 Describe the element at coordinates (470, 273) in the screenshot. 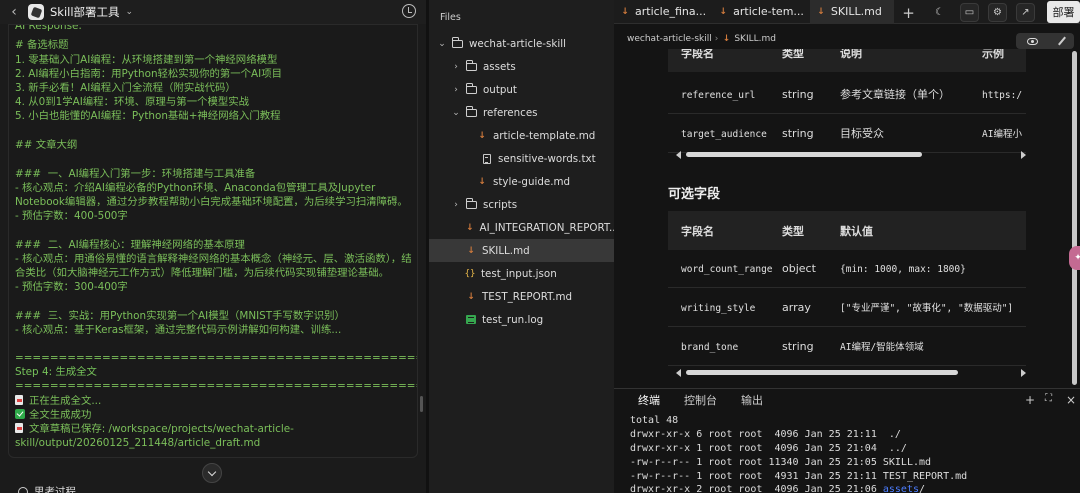

I see `json-file-icon: {}` at that location.